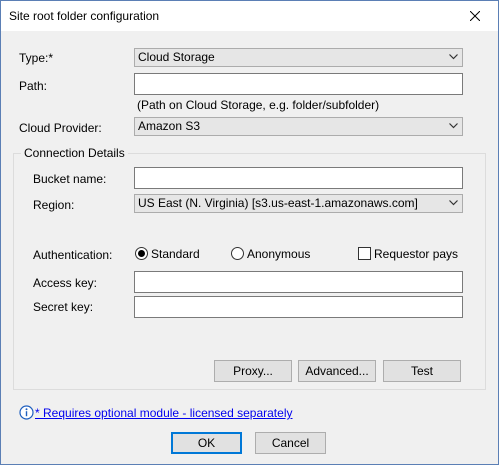  I want to click on test-button: Test, so click(422, 371).